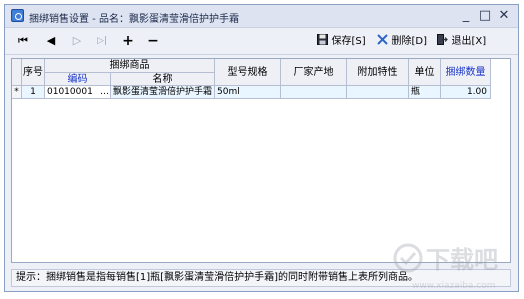 The image size is (524, 299). What do you see at coordinates (378, 72) in the screenshot?
I see `column-header-attr: 附加特性` at bounding box center [378, 72].